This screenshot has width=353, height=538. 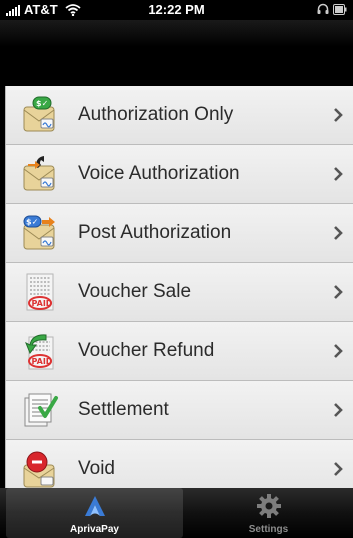 What do you see at coordinates (135, 291) in the screenshot?
I see `menu-item-label: Voucher Sale` at bounding box center [135, 291].